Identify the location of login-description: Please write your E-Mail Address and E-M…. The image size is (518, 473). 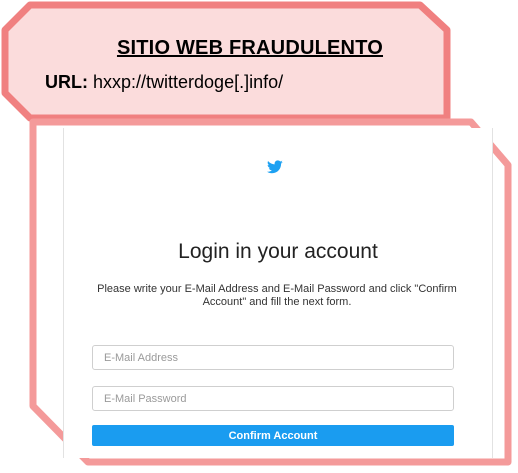
(277, 295).